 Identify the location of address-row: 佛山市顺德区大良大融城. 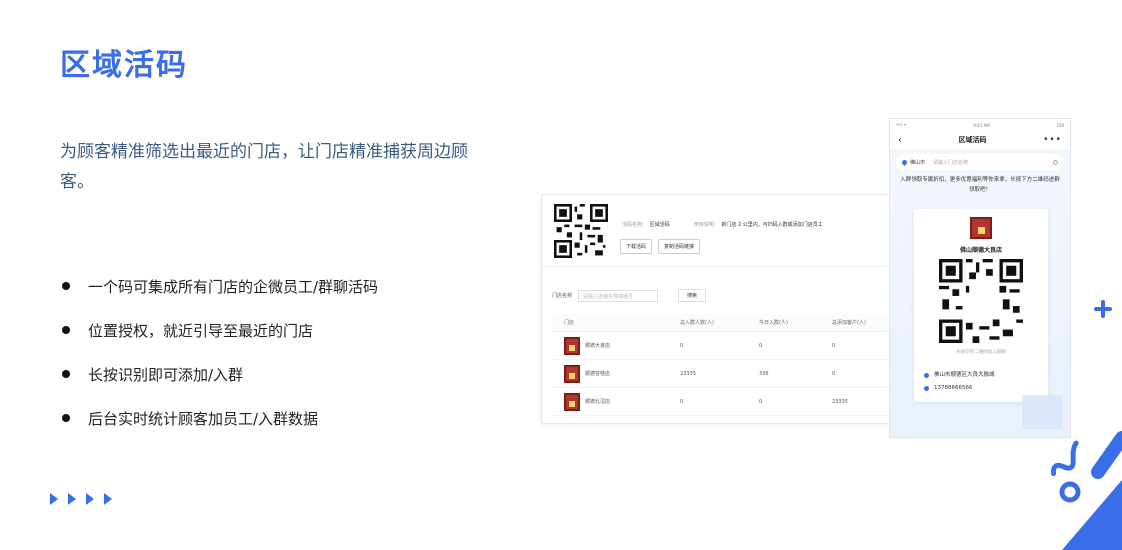
(959, 375).